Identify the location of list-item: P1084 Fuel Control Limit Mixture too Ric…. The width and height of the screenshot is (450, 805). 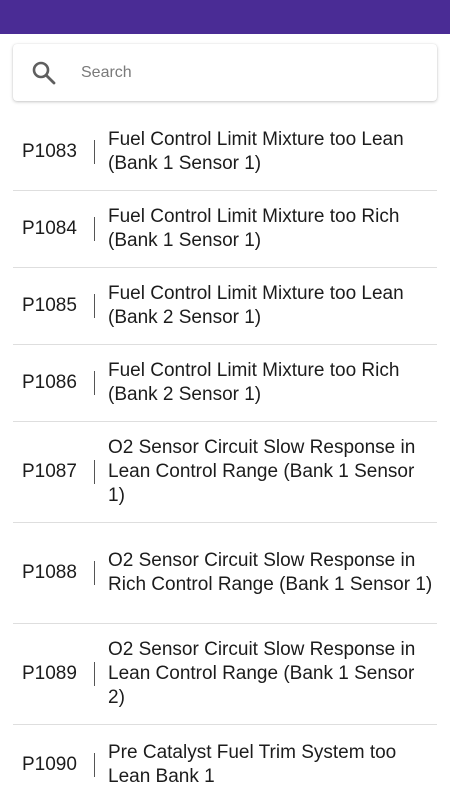
(225, 229).